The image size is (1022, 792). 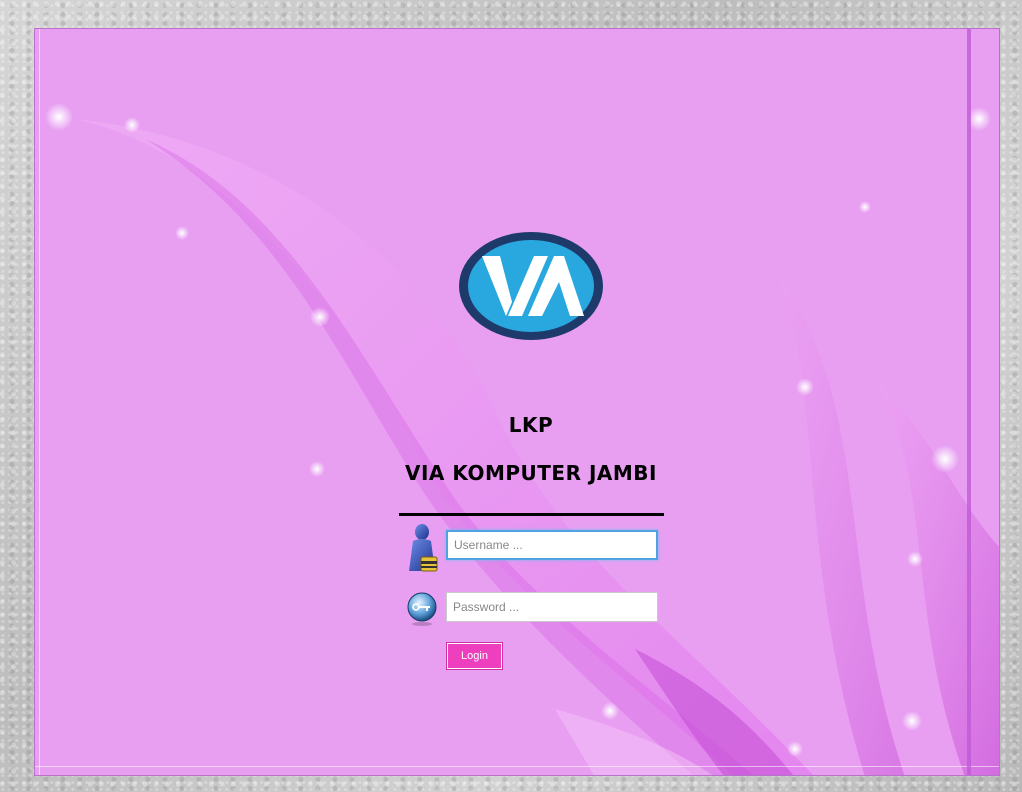 What do you see at coordinates (969, 402) in the screenshot?
I see `frame-right-bar` at bounding box center [969, 402].